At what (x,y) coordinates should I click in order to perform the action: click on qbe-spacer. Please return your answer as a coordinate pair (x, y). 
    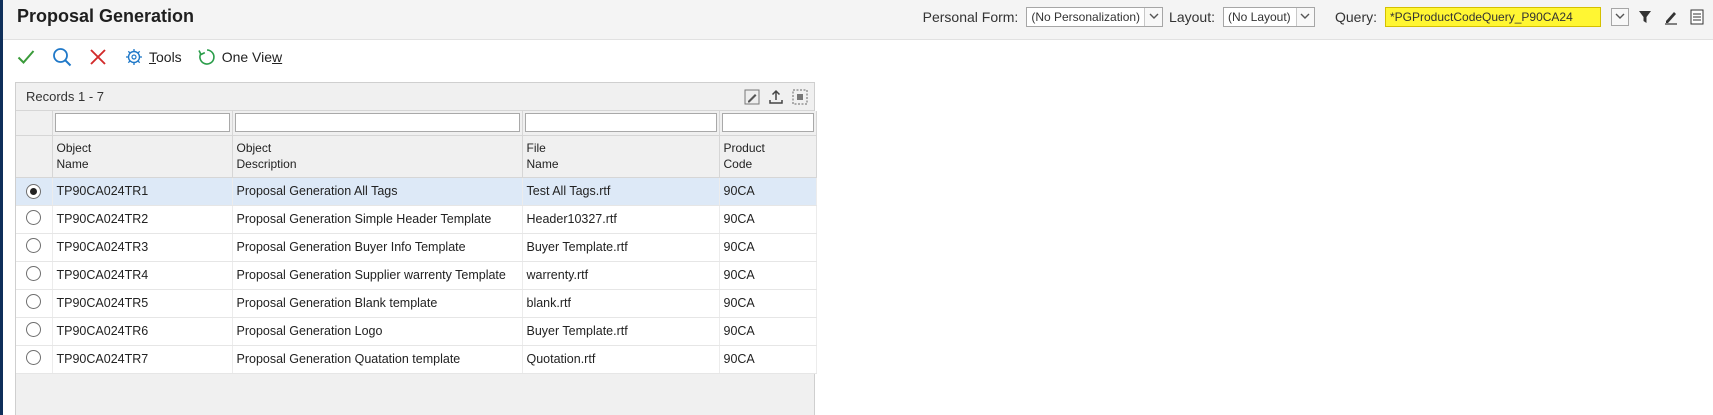
    Looking at the image, I should click on (34, 123).